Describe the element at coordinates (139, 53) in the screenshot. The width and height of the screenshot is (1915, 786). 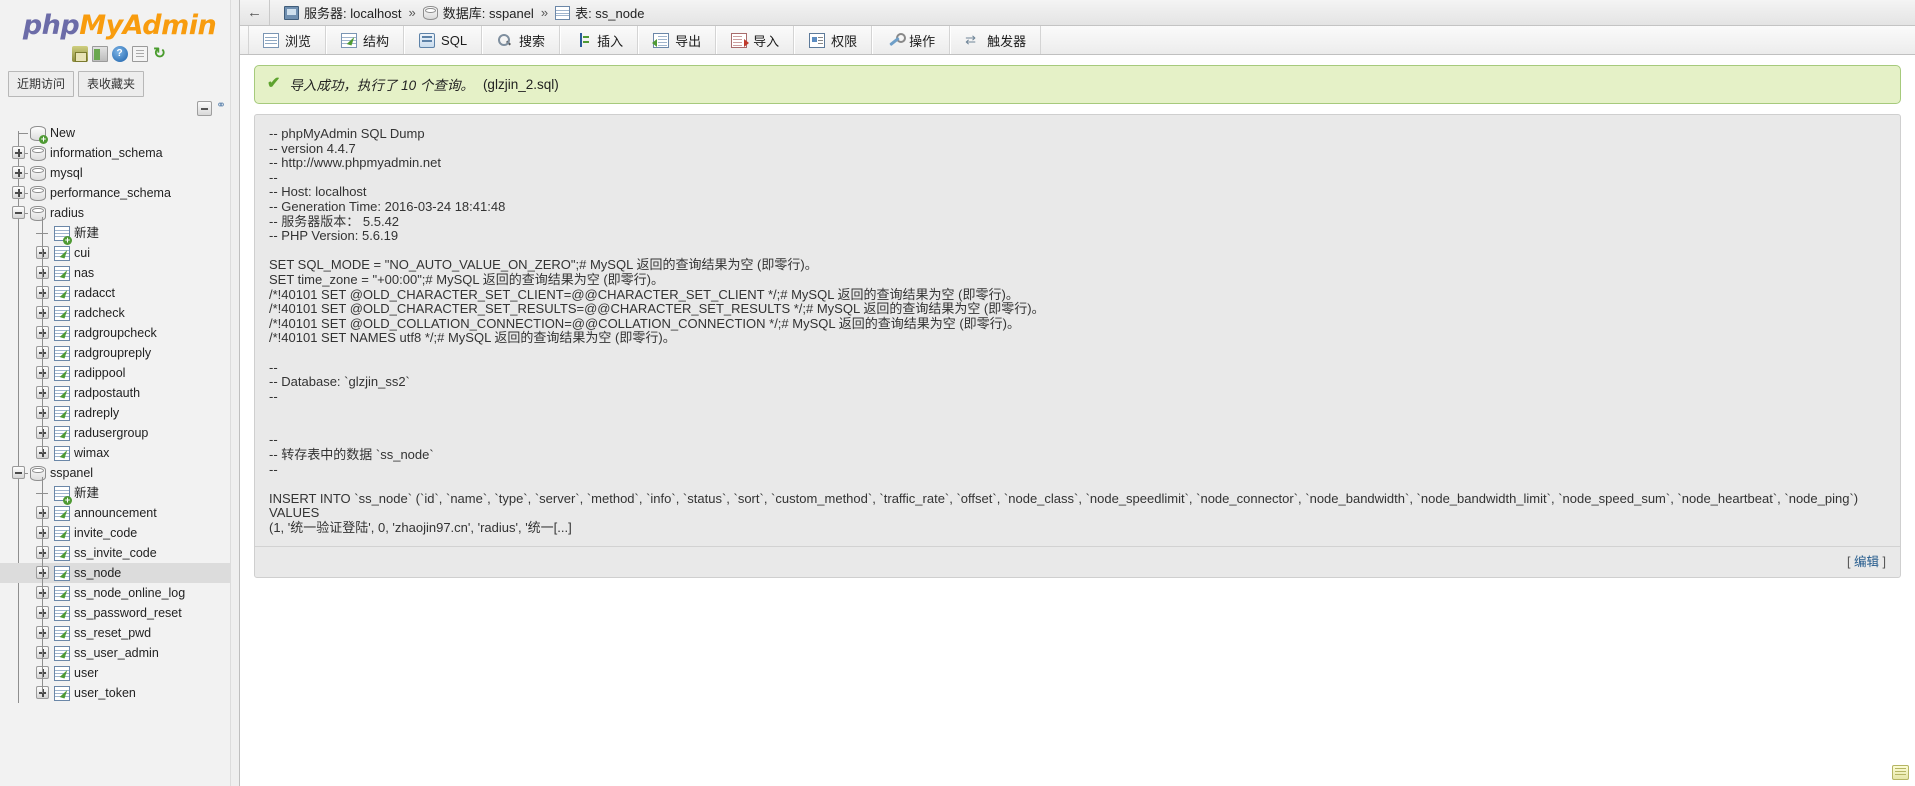
I see `docs-icon` at that location.